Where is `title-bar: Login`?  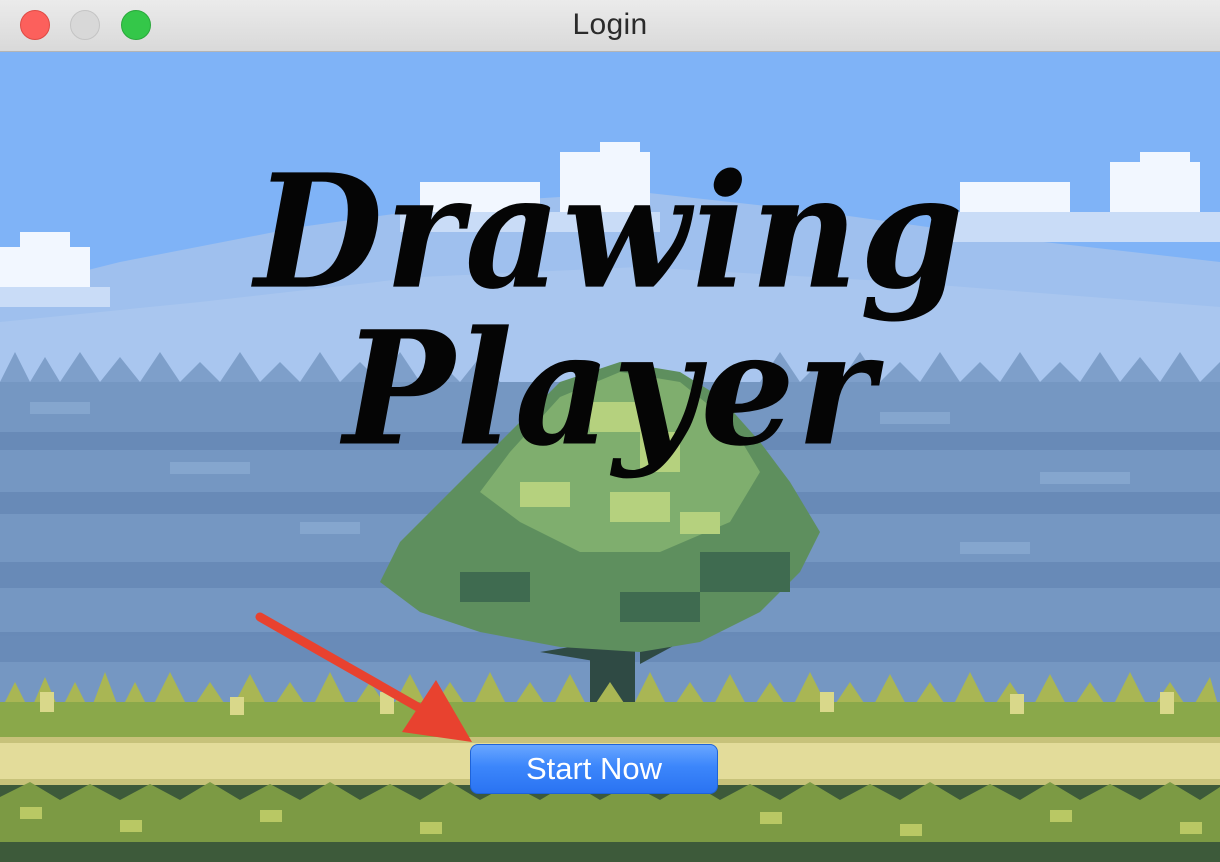 title-bar: Login is located at coordinates (610, 26).